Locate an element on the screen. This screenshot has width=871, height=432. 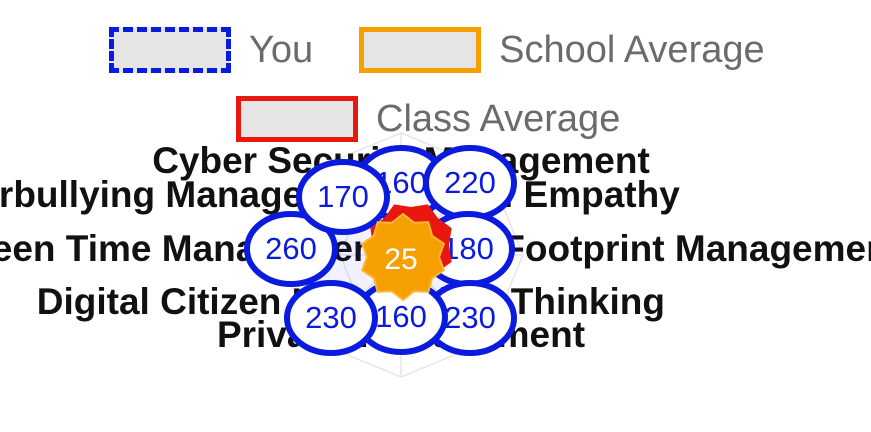
value-label-text: 260 is located at coordinates (291, 248).